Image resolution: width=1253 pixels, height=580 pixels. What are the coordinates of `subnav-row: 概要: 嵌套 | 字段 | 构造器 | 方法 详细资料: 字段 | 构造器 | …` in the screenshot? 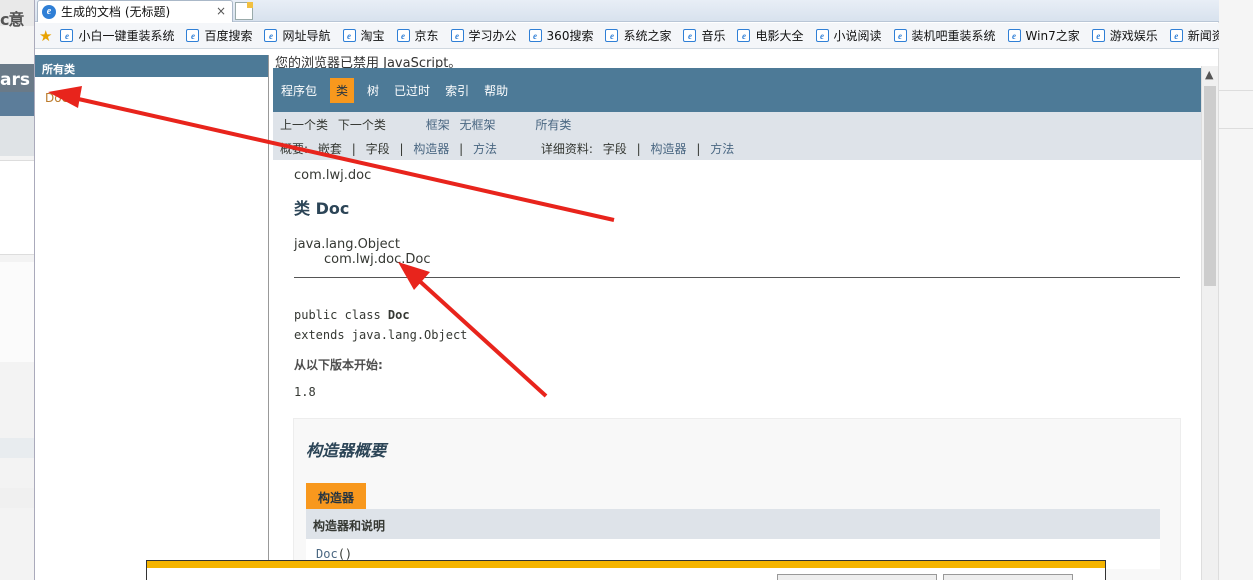 It's located at (510, 148).